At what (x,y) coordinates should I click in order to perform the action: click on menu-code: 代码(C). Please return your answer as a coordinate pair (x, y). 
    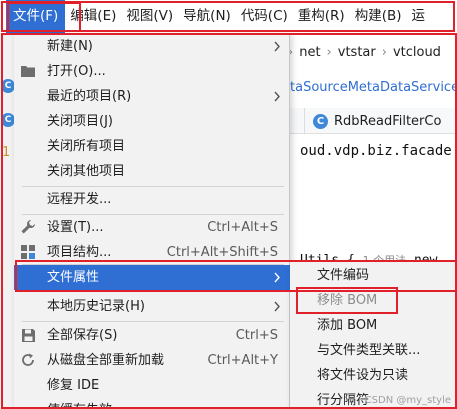
    Looking at the image, I should click on (264, 16).